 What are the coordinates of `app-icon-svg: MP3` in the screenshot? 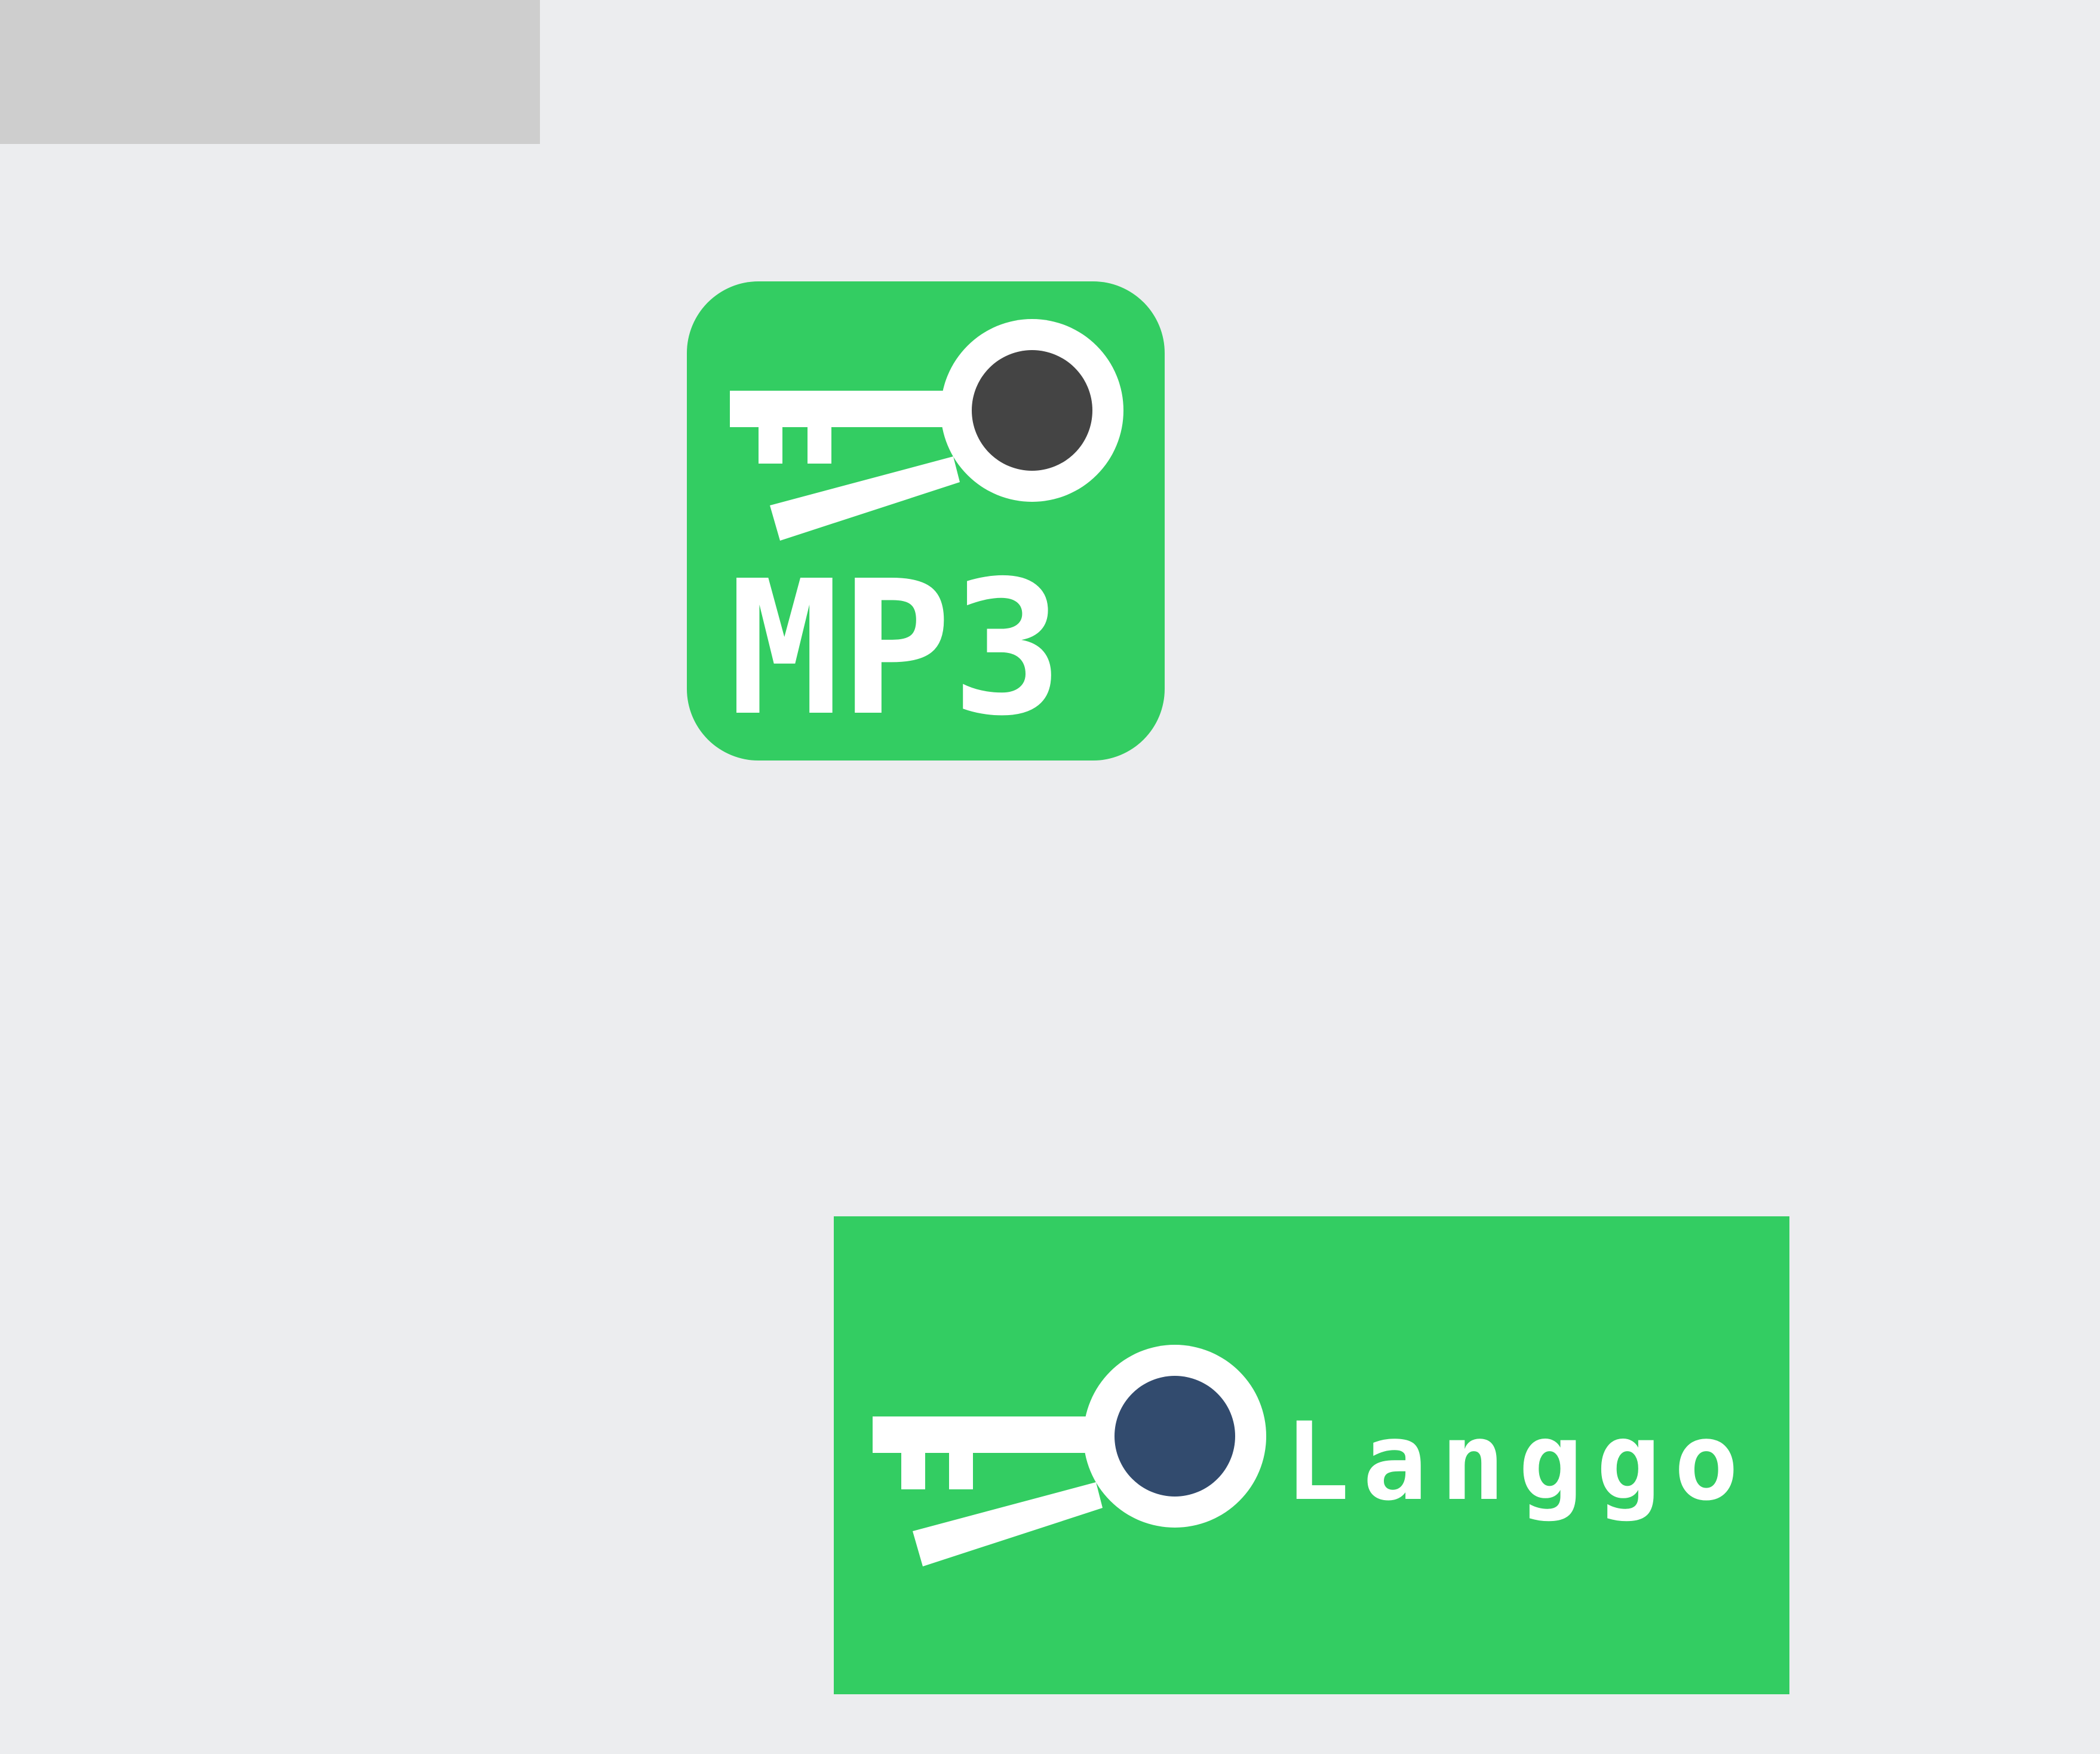 It's located at (926, 538).